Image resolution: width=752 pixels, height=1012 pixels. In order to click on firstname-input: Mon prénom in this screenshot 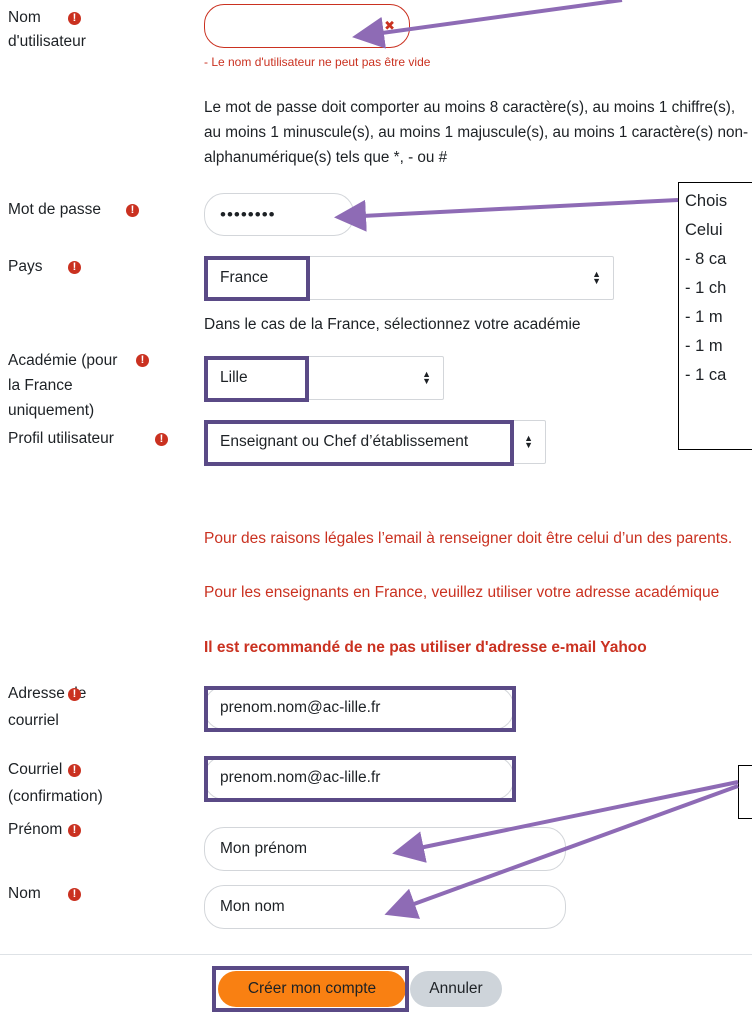, I will do `click(385, 849)`.